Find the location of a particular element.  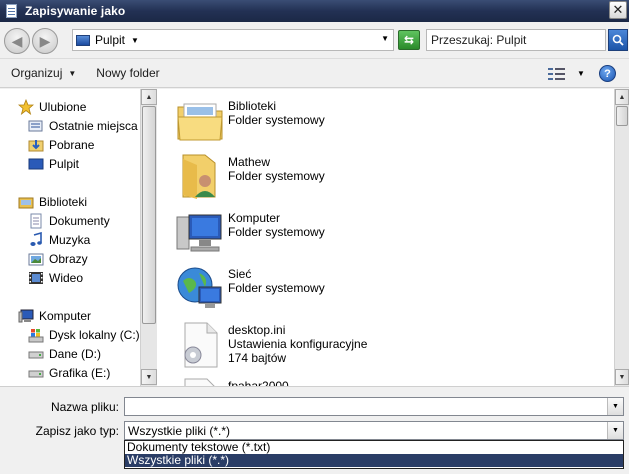

organize-button: Organizuj ▼ is located at coordinates (43, 73).